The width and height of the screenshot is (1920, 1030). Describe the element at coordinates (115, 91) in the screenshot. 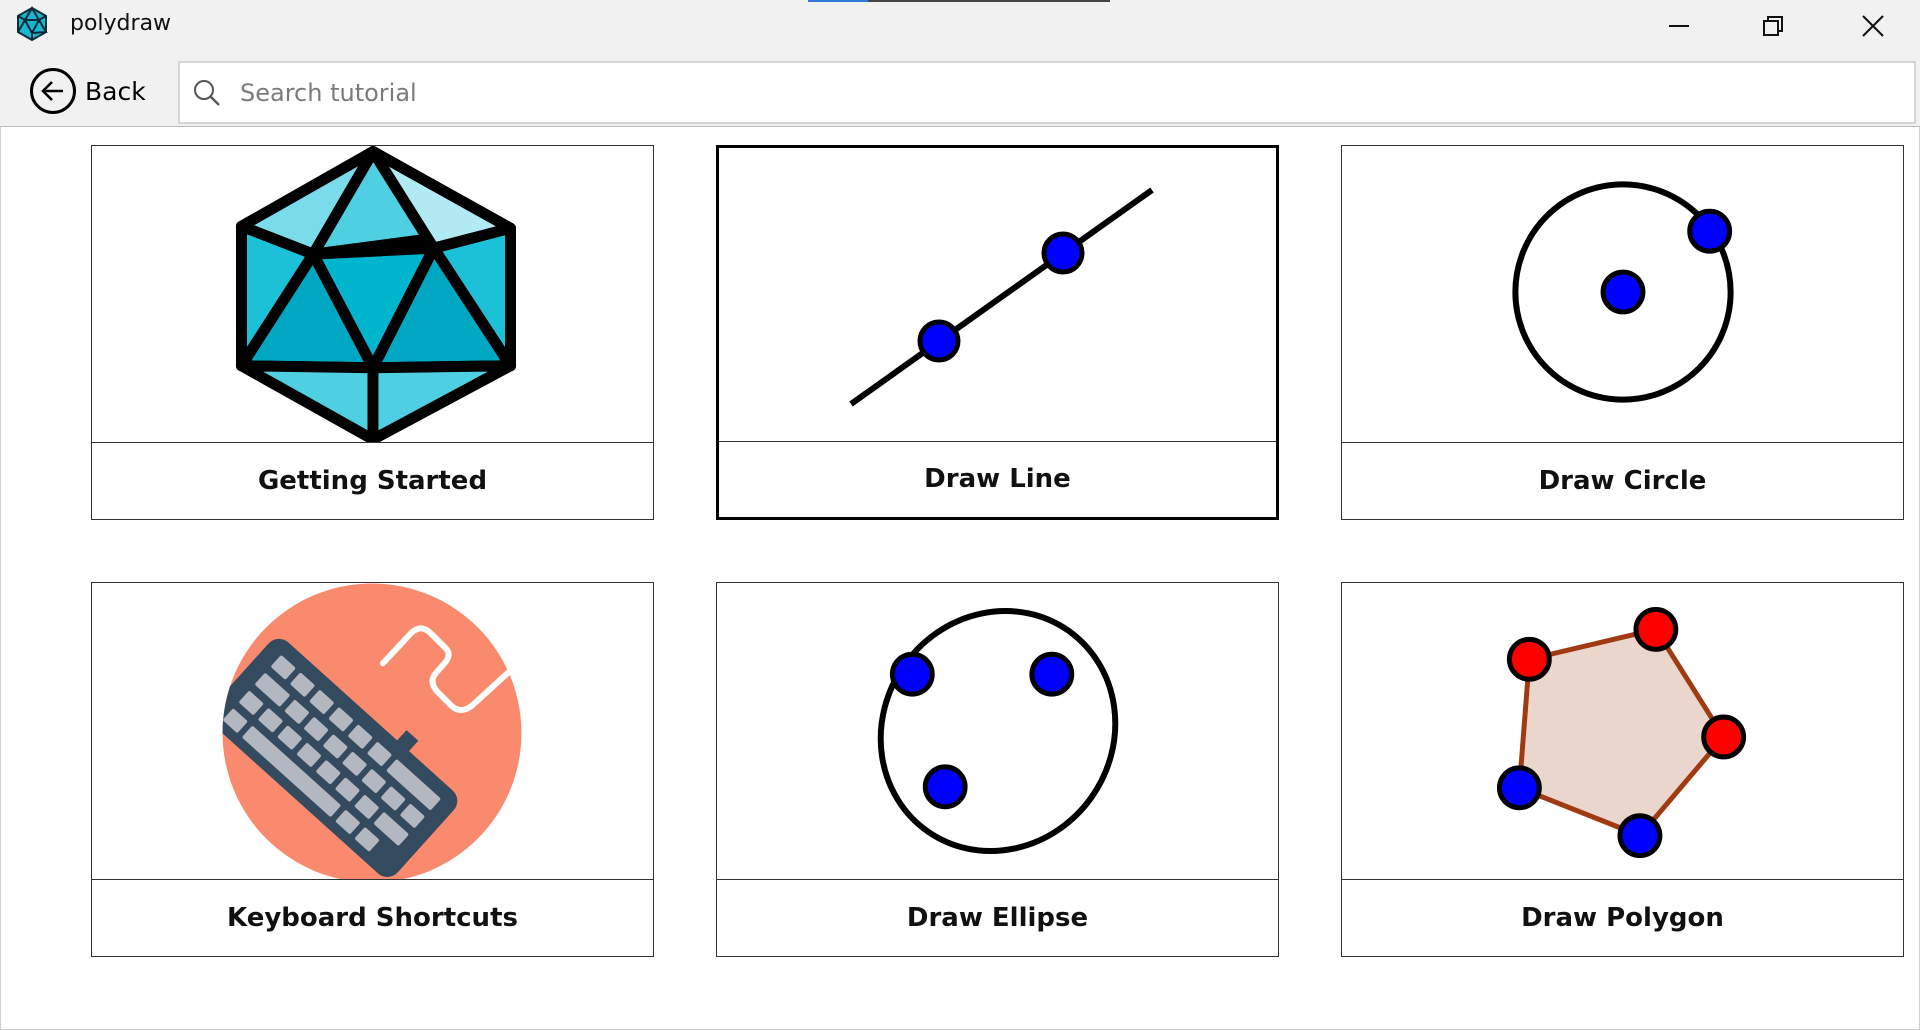

I see `back-label: Back` at that location.